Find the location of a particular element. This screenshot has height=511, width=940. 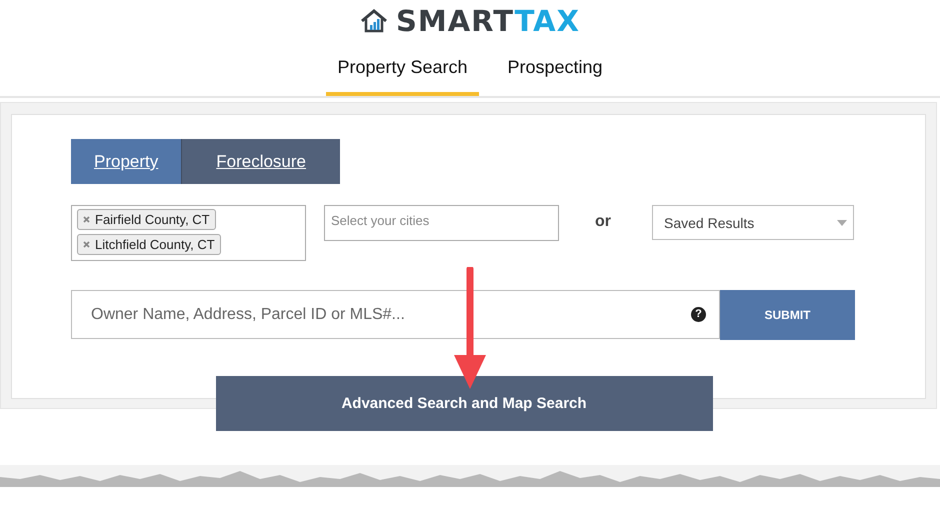

search-field: Owner Name, Address, Parcel ID or MLS#... ? is located at coordinates (395, 314).